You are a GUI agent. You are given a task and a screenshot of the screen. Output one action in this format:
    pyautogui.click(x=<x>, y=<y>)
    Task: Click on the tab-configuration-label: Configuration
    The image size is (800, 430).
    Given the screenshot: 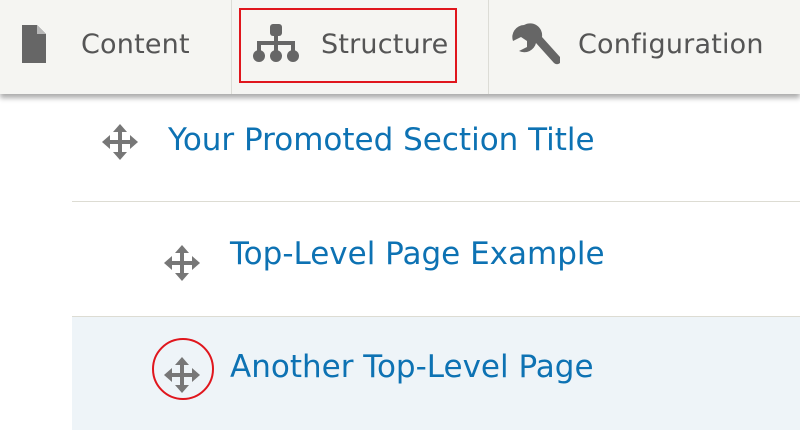 What is the action you would take?
    pyautogui.click(x=671, y=44)
    